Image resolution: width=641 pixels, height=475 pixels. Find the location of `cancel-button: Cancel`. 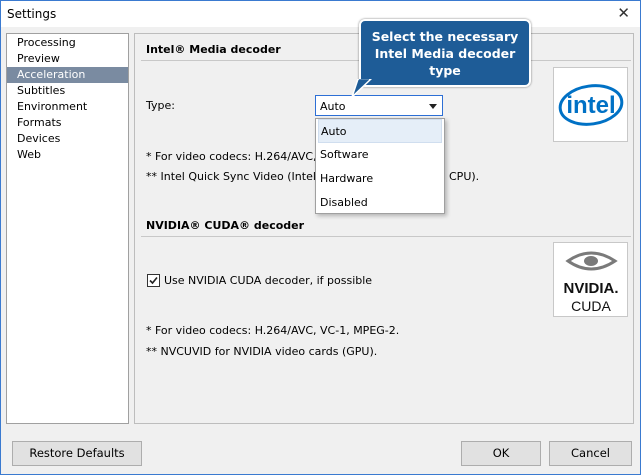

cancel-button: Cancel is located at coordinates (590, 453).